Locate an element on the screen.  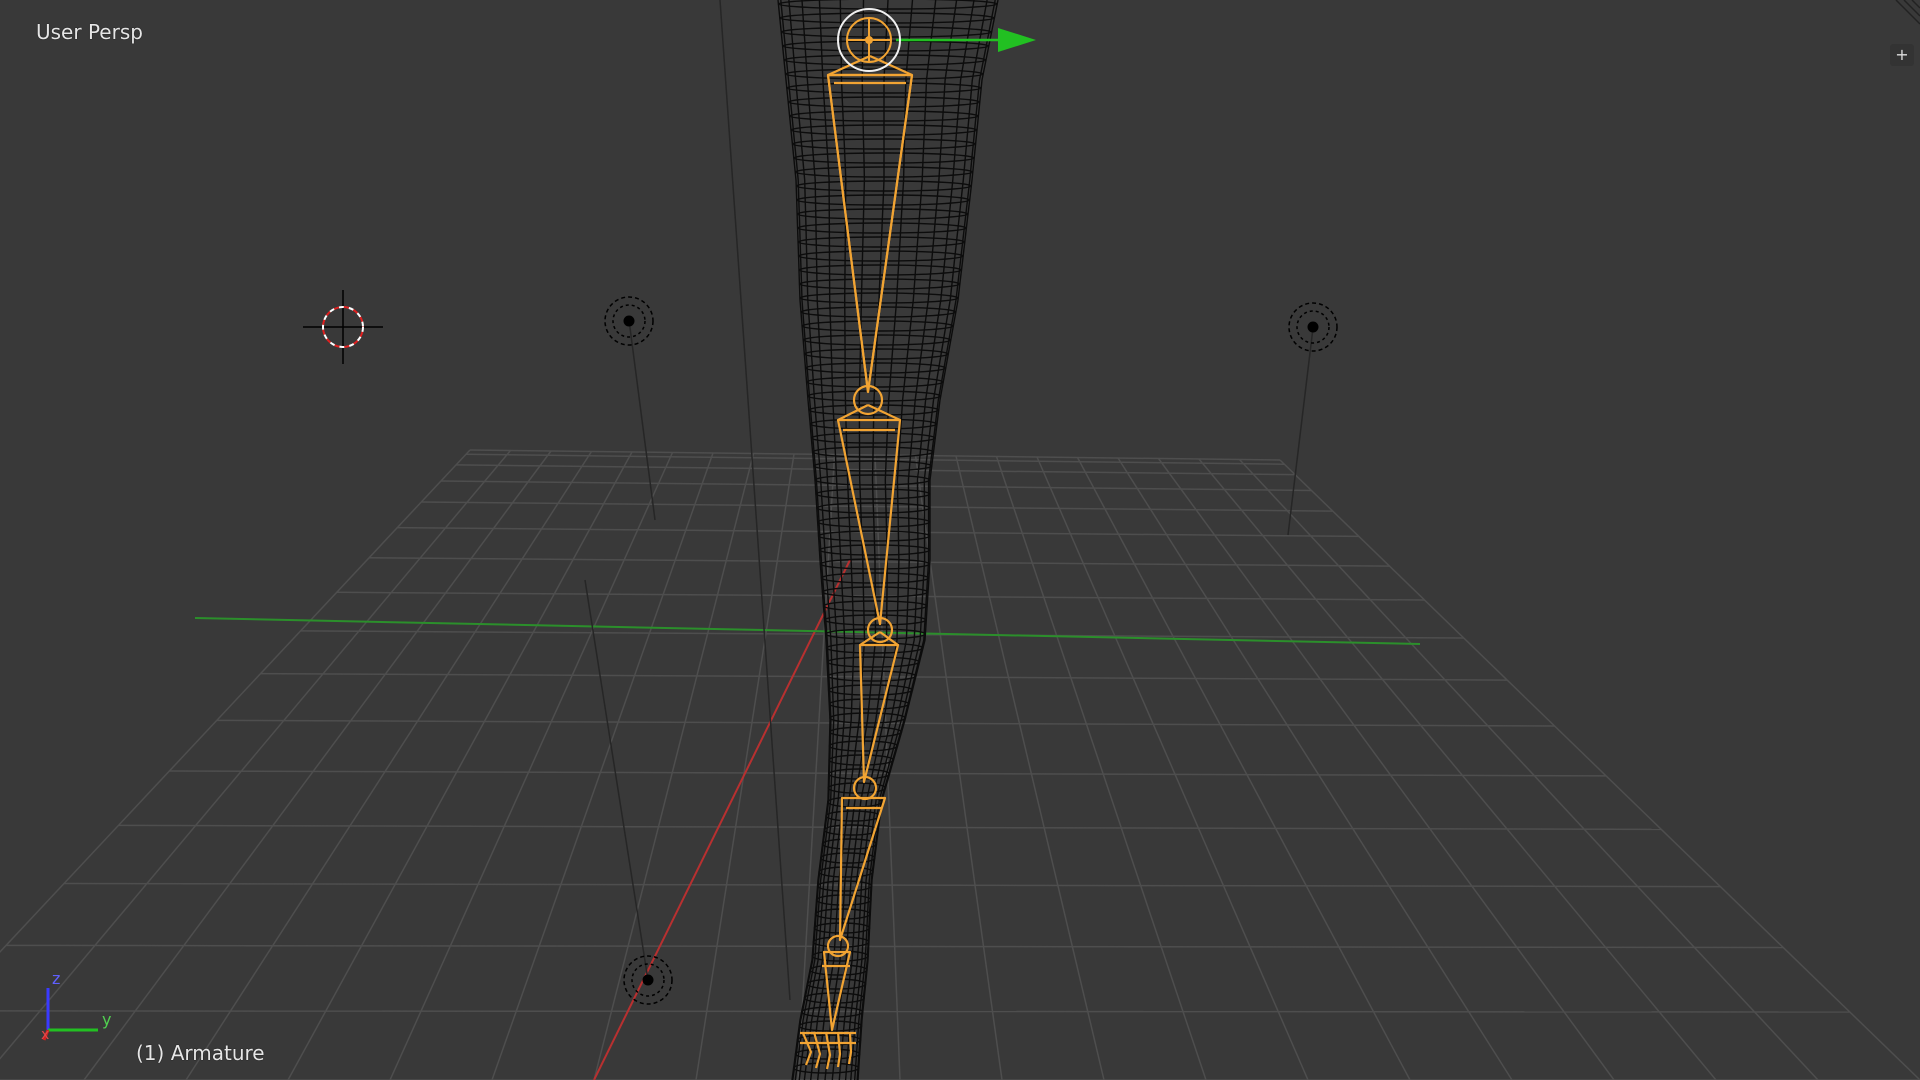
3d-cursor is located at coordinates (343, 327).